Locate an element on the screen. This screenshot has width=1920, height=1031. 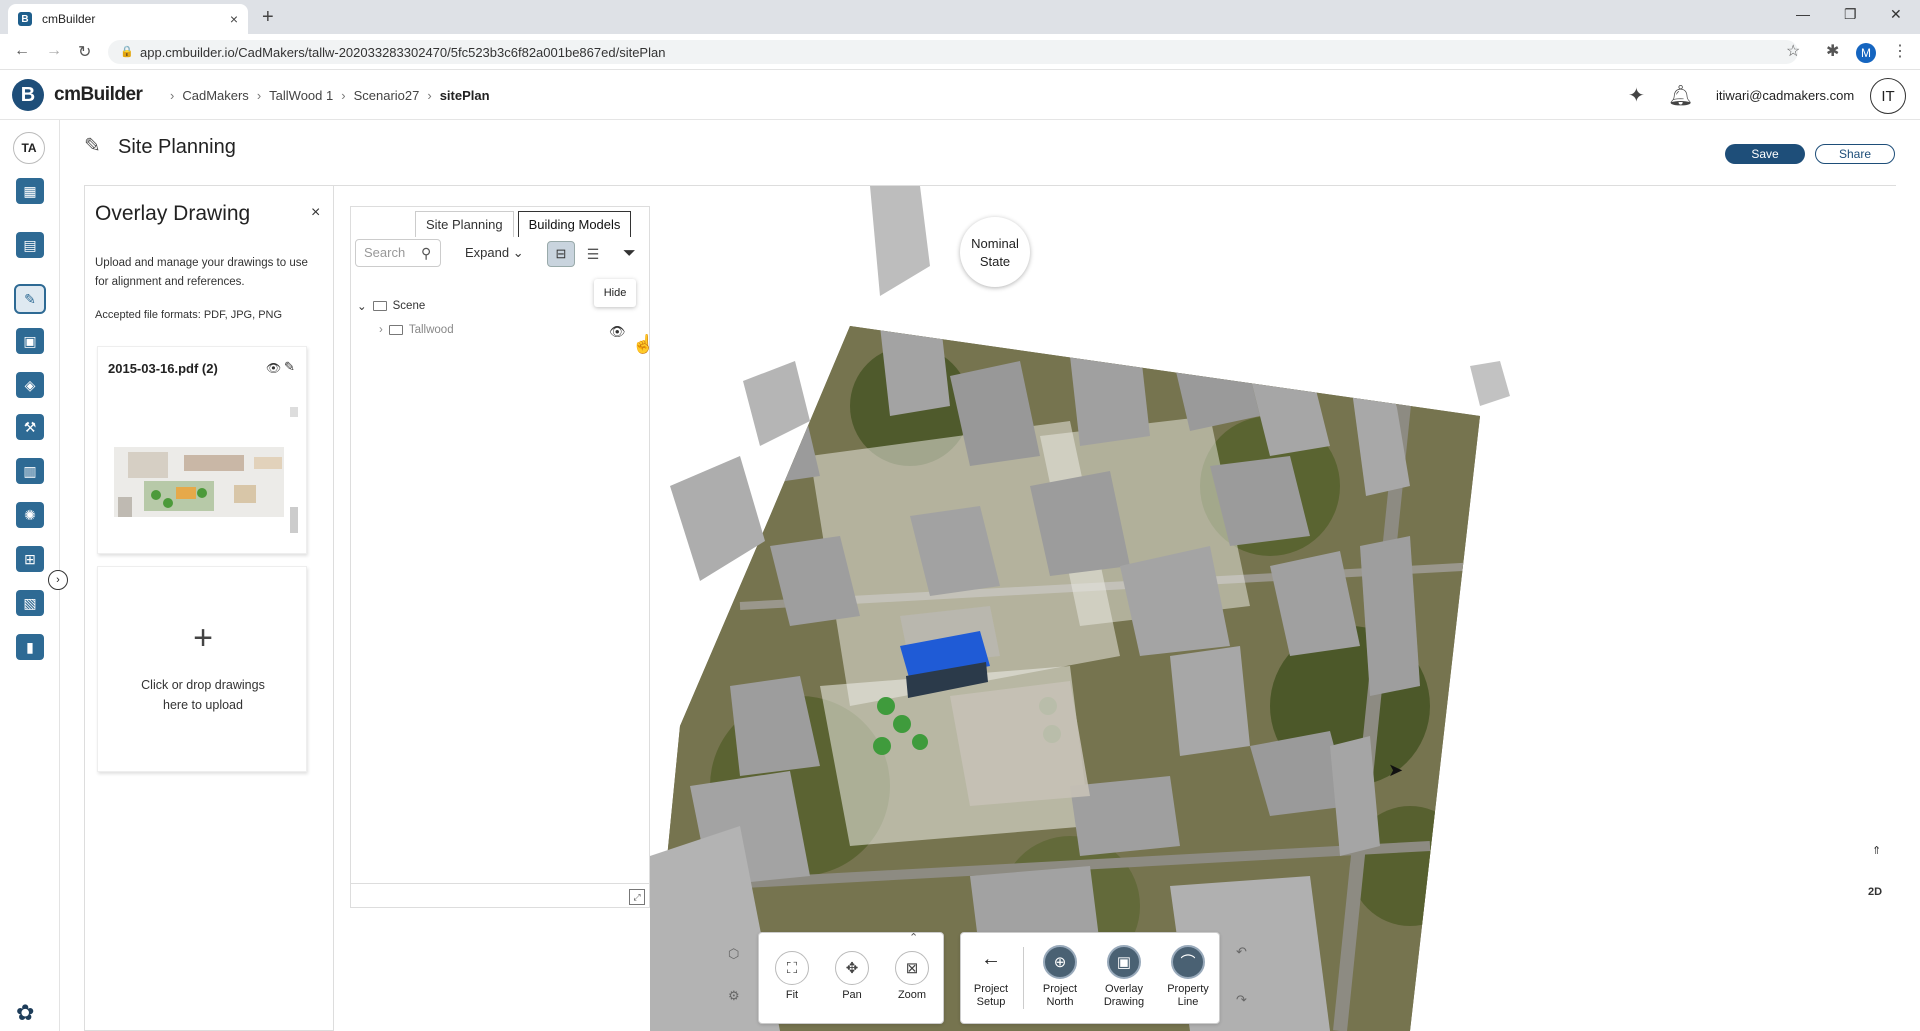
upload-dropzone: + Click or drop drawings here to upload is located at coordinates (202, 669).